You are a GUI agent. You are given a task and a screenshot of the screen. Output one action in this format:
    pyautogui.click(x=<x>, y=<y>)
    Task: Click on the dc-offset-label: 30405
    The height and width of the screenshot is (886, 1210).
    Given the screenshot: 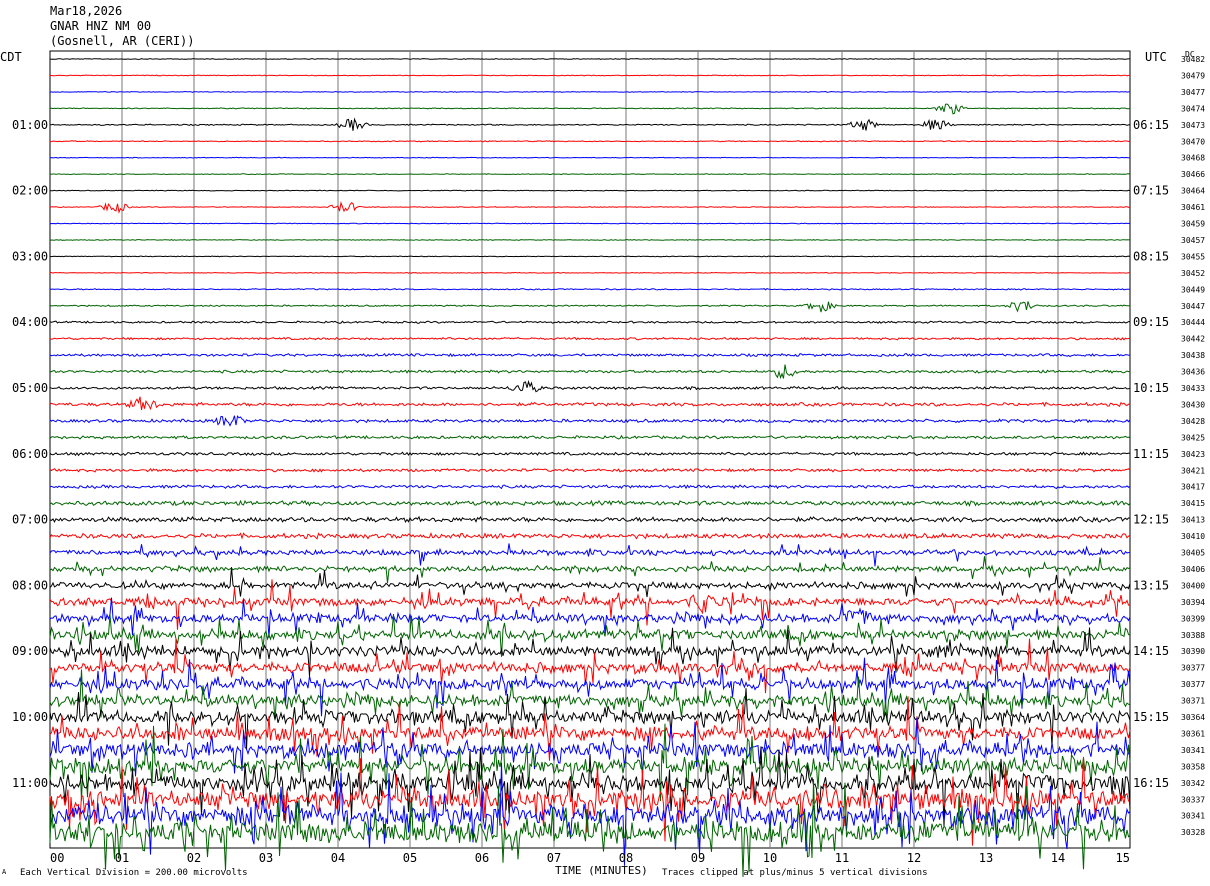 What is the action you would take?
    pyautogui.click(x=1193, y=553)
    